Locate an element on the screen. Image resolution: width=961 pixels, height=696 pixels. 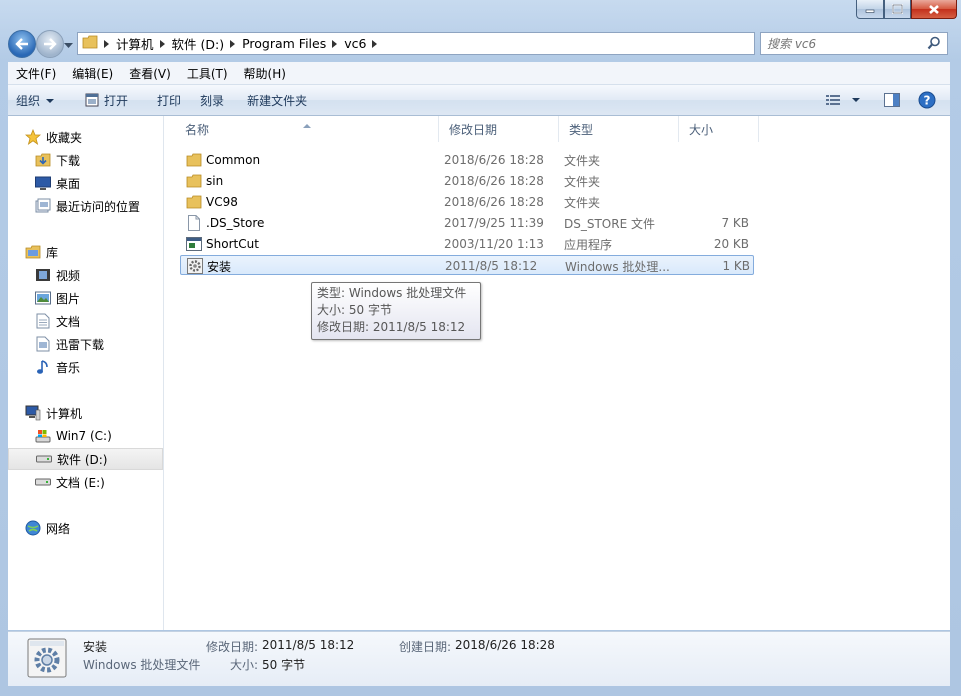
back-button is located at coordinates (22, 44).